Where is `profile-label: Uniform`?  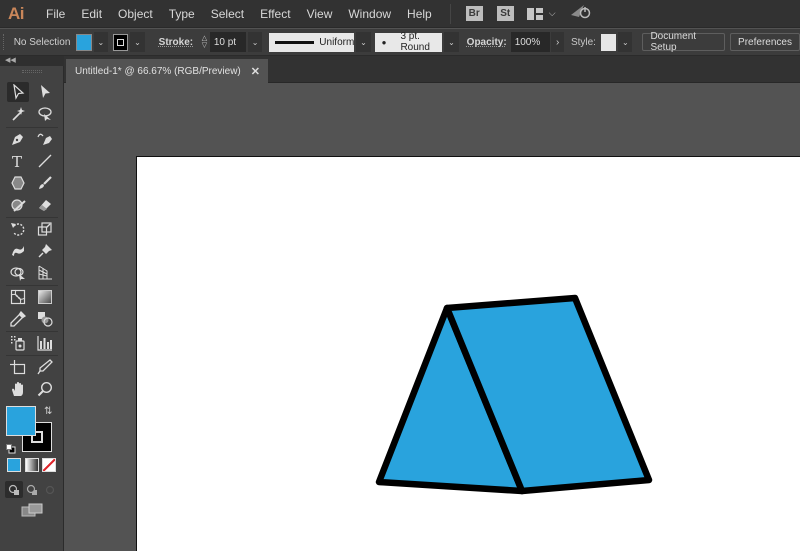 profile-label: Uniform is located at coordinates (337, 42).